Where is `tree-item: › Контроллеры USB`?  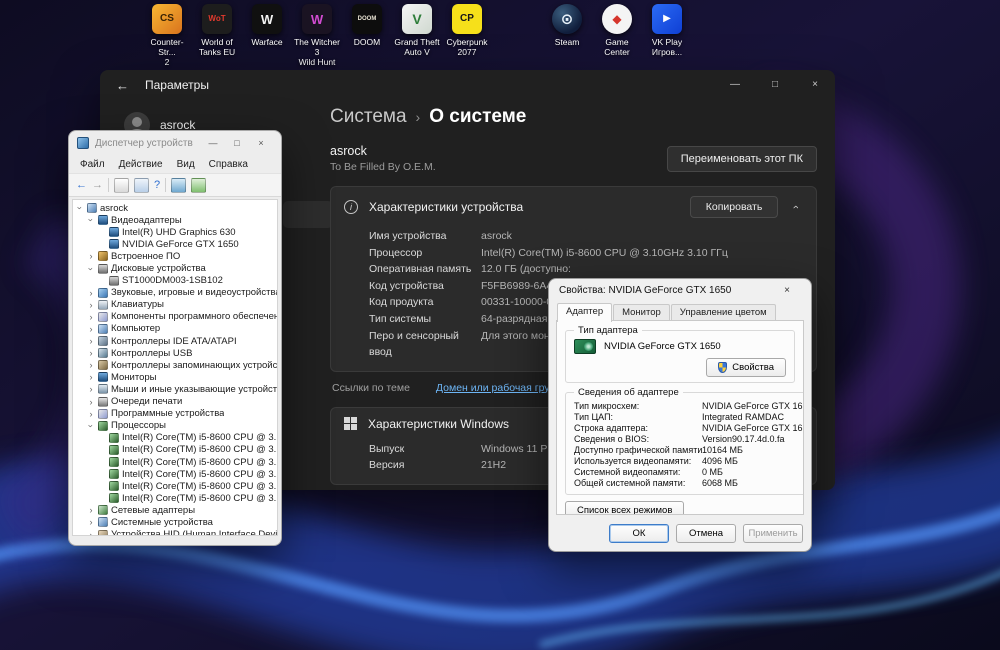
tree-item: › Контроллеры USB is located at coordinates (175, 353).